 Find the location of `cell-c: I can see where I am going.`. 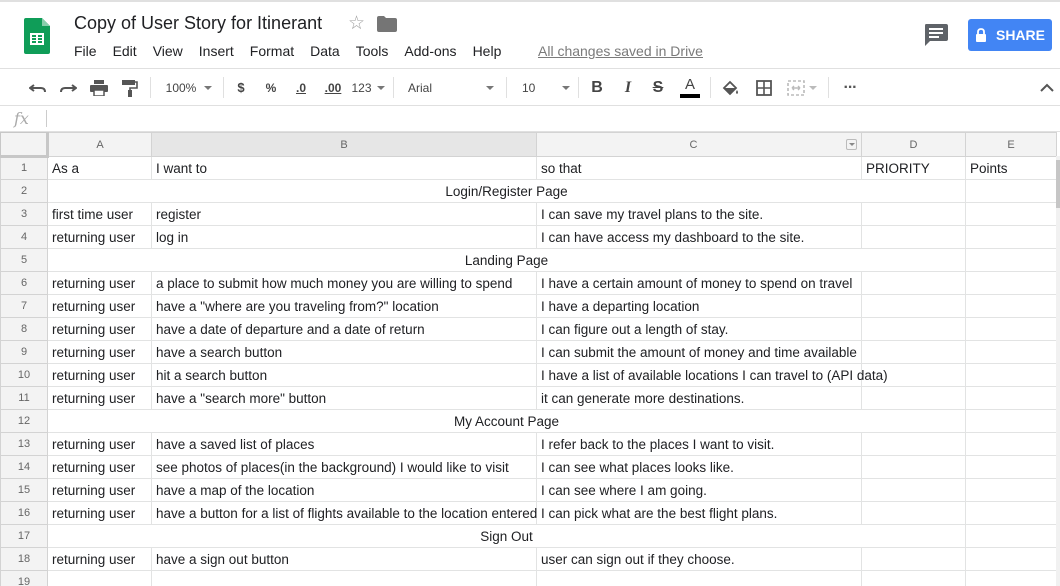

cell-c: I can see where I am going. is located at coordinates (699, 490).